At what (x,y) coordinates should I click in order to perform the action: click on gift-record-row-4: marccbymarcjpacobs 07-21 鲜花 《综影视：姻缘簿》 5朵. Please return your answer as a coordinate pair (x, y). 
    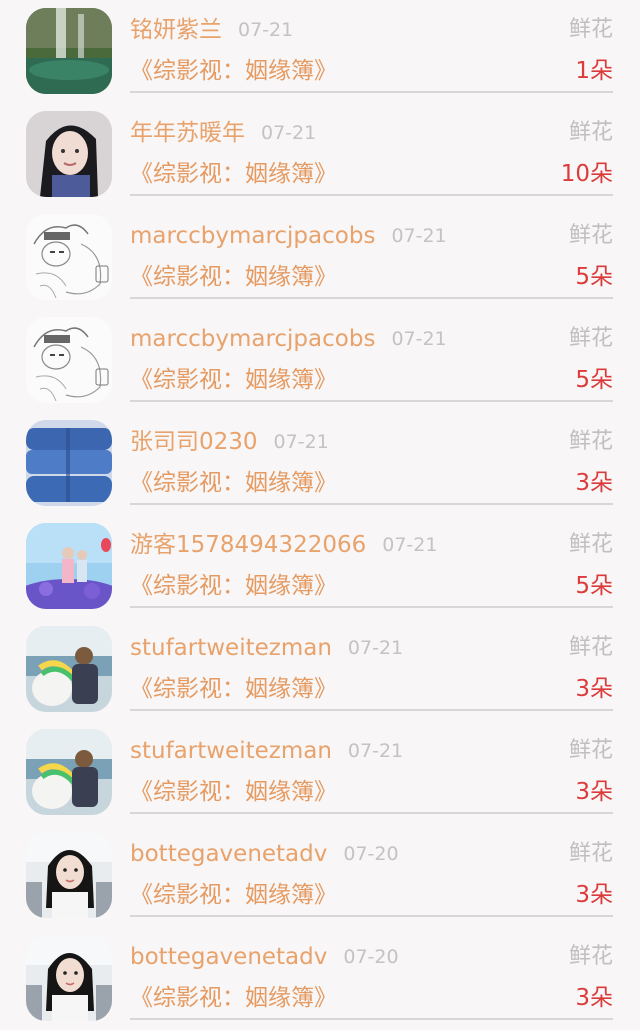
    Looking at the image, I should click on (320, 360).